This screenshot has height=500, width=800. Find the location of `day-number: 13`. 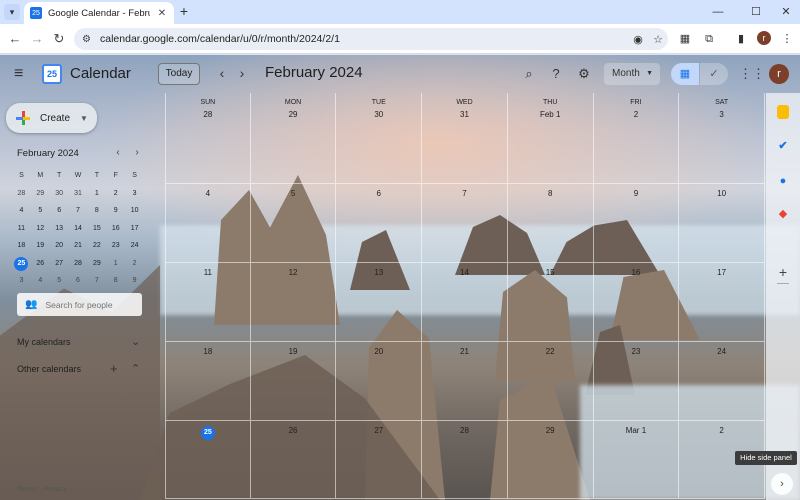

day-number: 13 is located at coordinates (378, 272).